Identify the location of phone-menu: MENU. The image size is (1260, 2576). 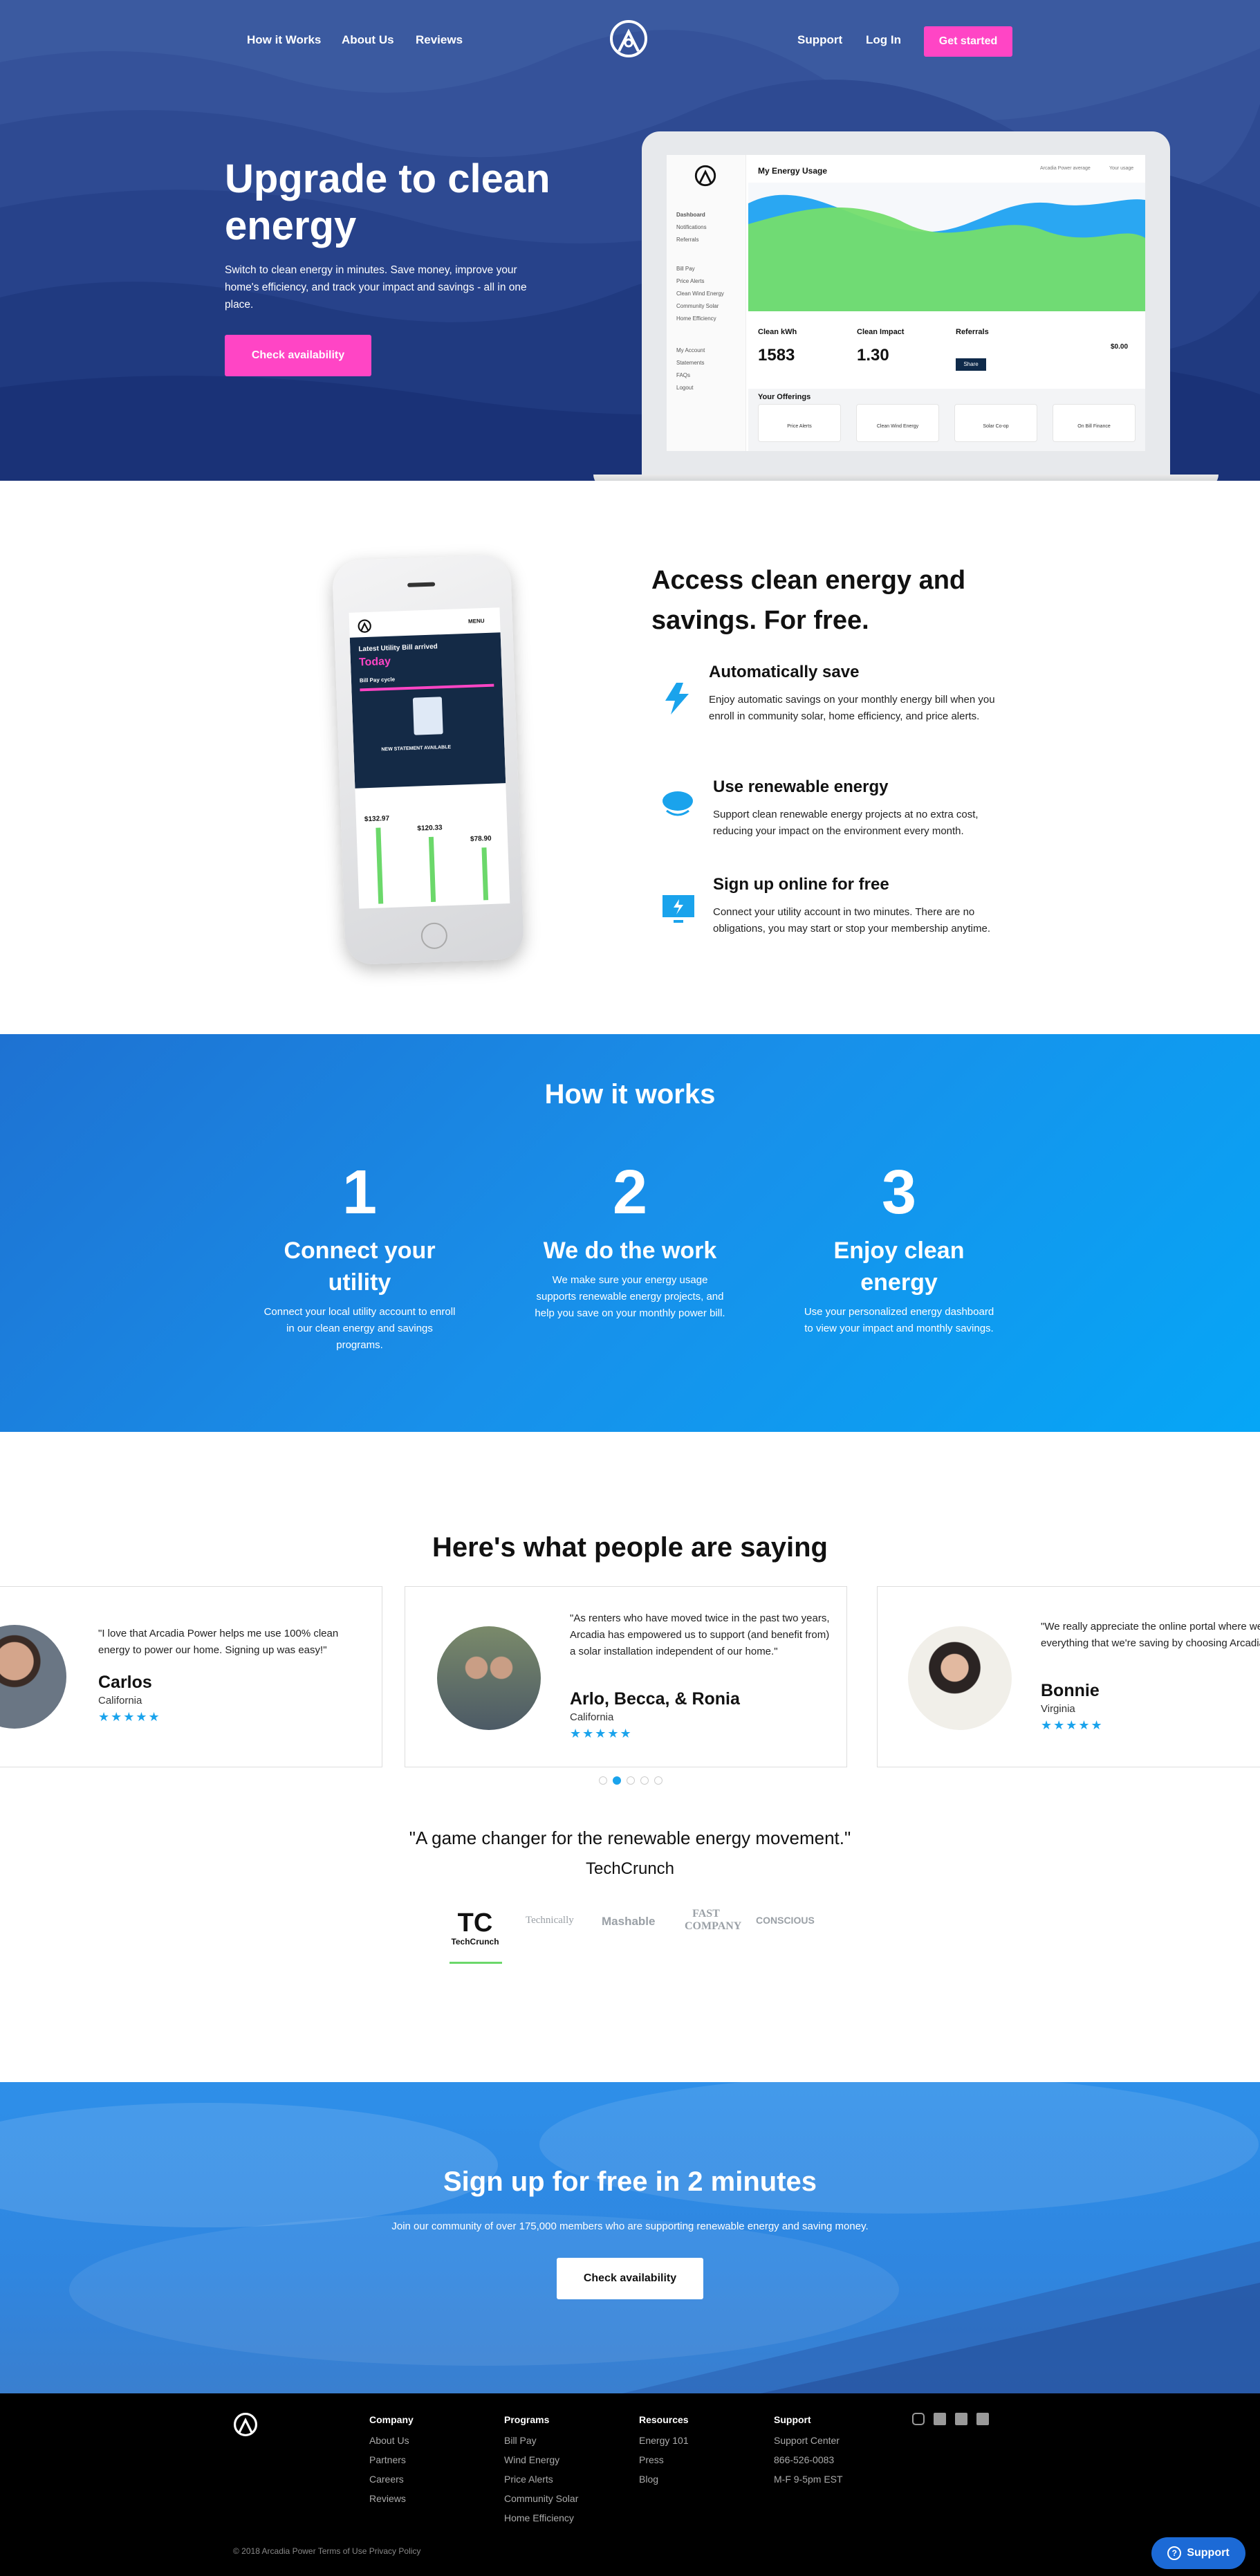
(476, 621).